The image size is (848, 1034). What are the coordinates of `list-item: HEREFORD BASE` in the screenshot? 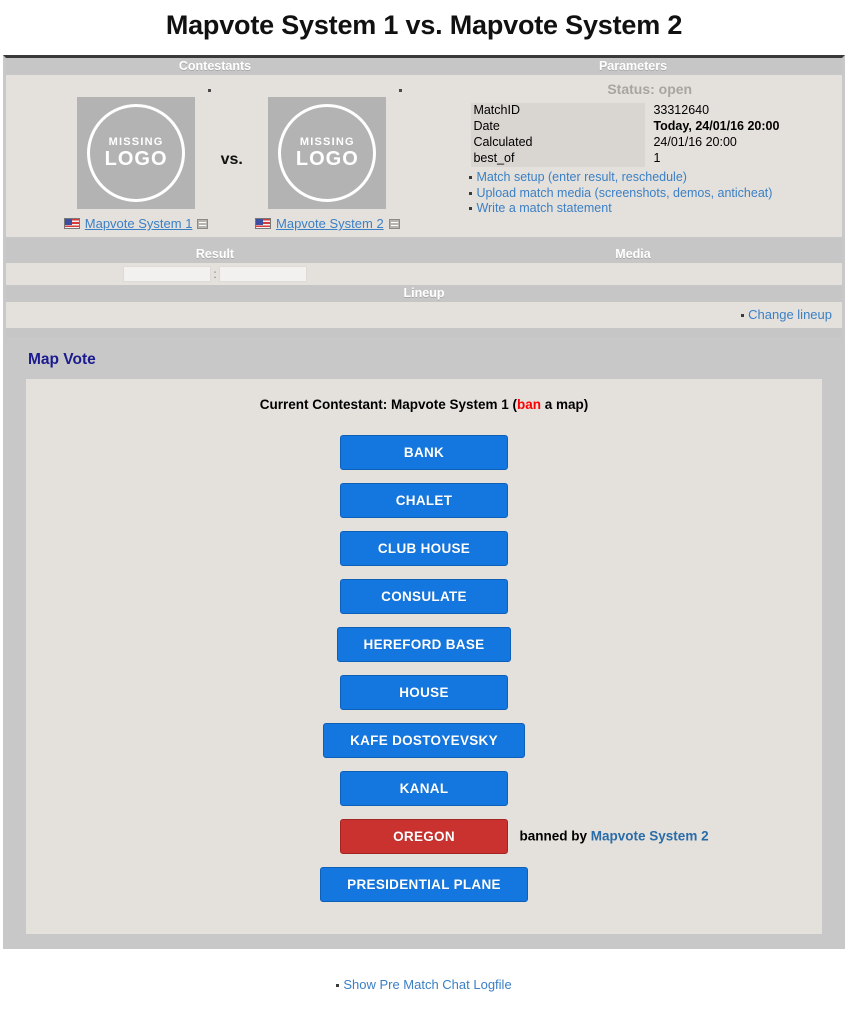 It's located at (424, 644).